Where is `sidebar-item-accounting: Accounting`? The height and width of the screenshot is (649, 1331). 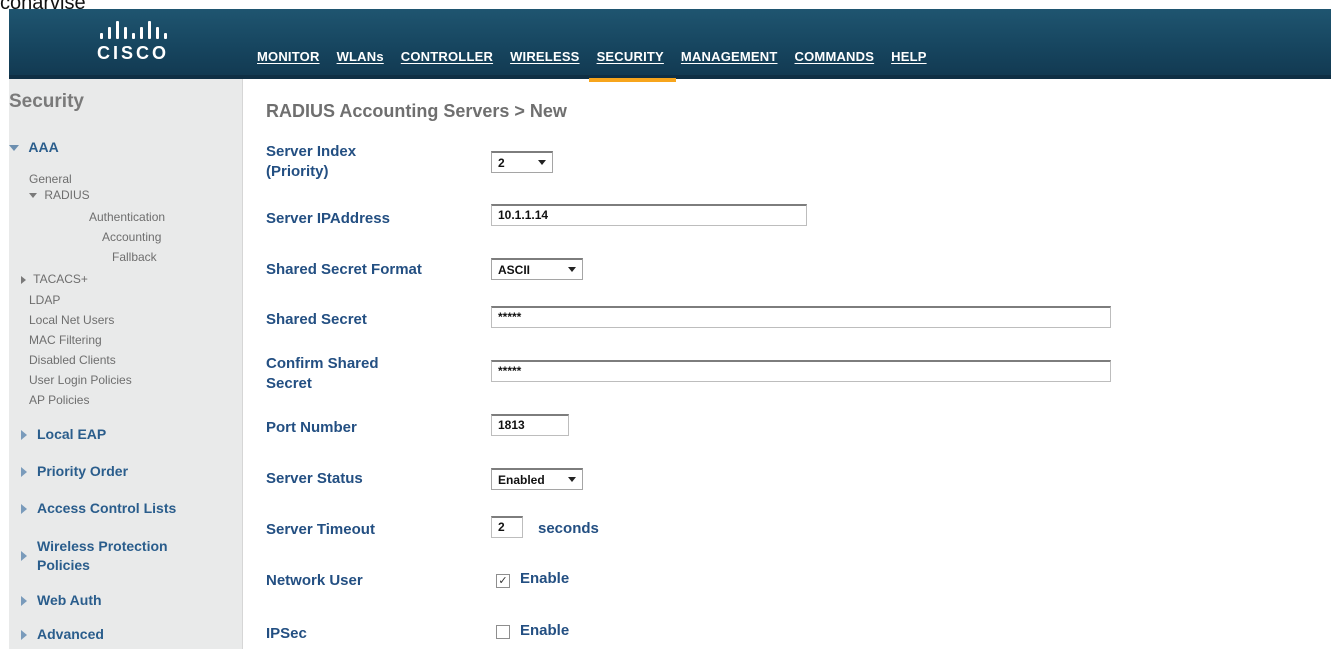 sidebar-item-accounting: Accounting is located at coordinates (131, 237).